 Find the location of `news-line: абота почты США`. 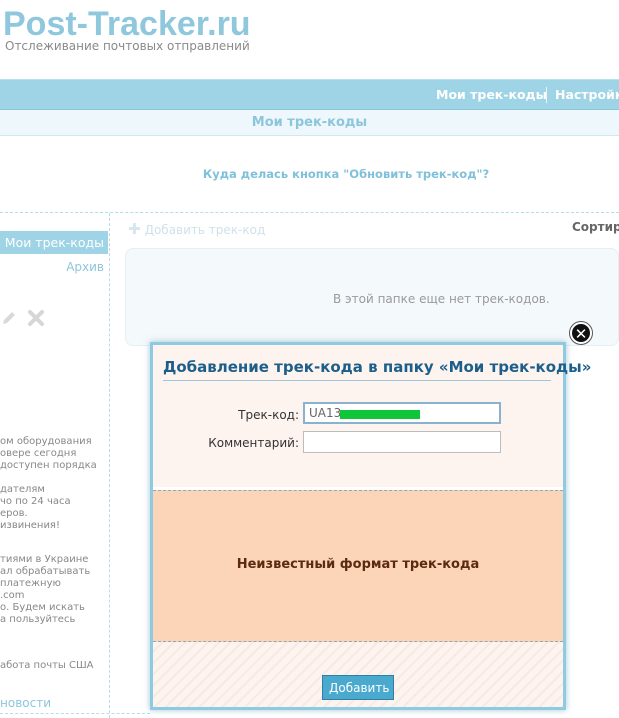

news-line: абота почты США is located at coordinates (47, 665).